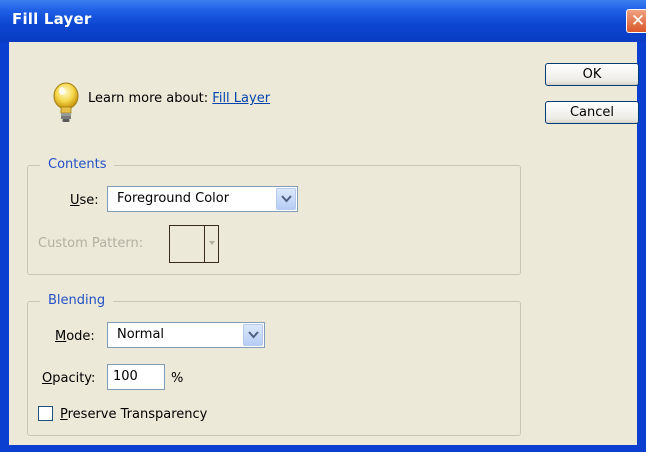 The image size is (646, 452). What do you see at coordinates (77, 164) in the screenshot?
I see `contents-legend: Contents` at bounding box center [77, 164].